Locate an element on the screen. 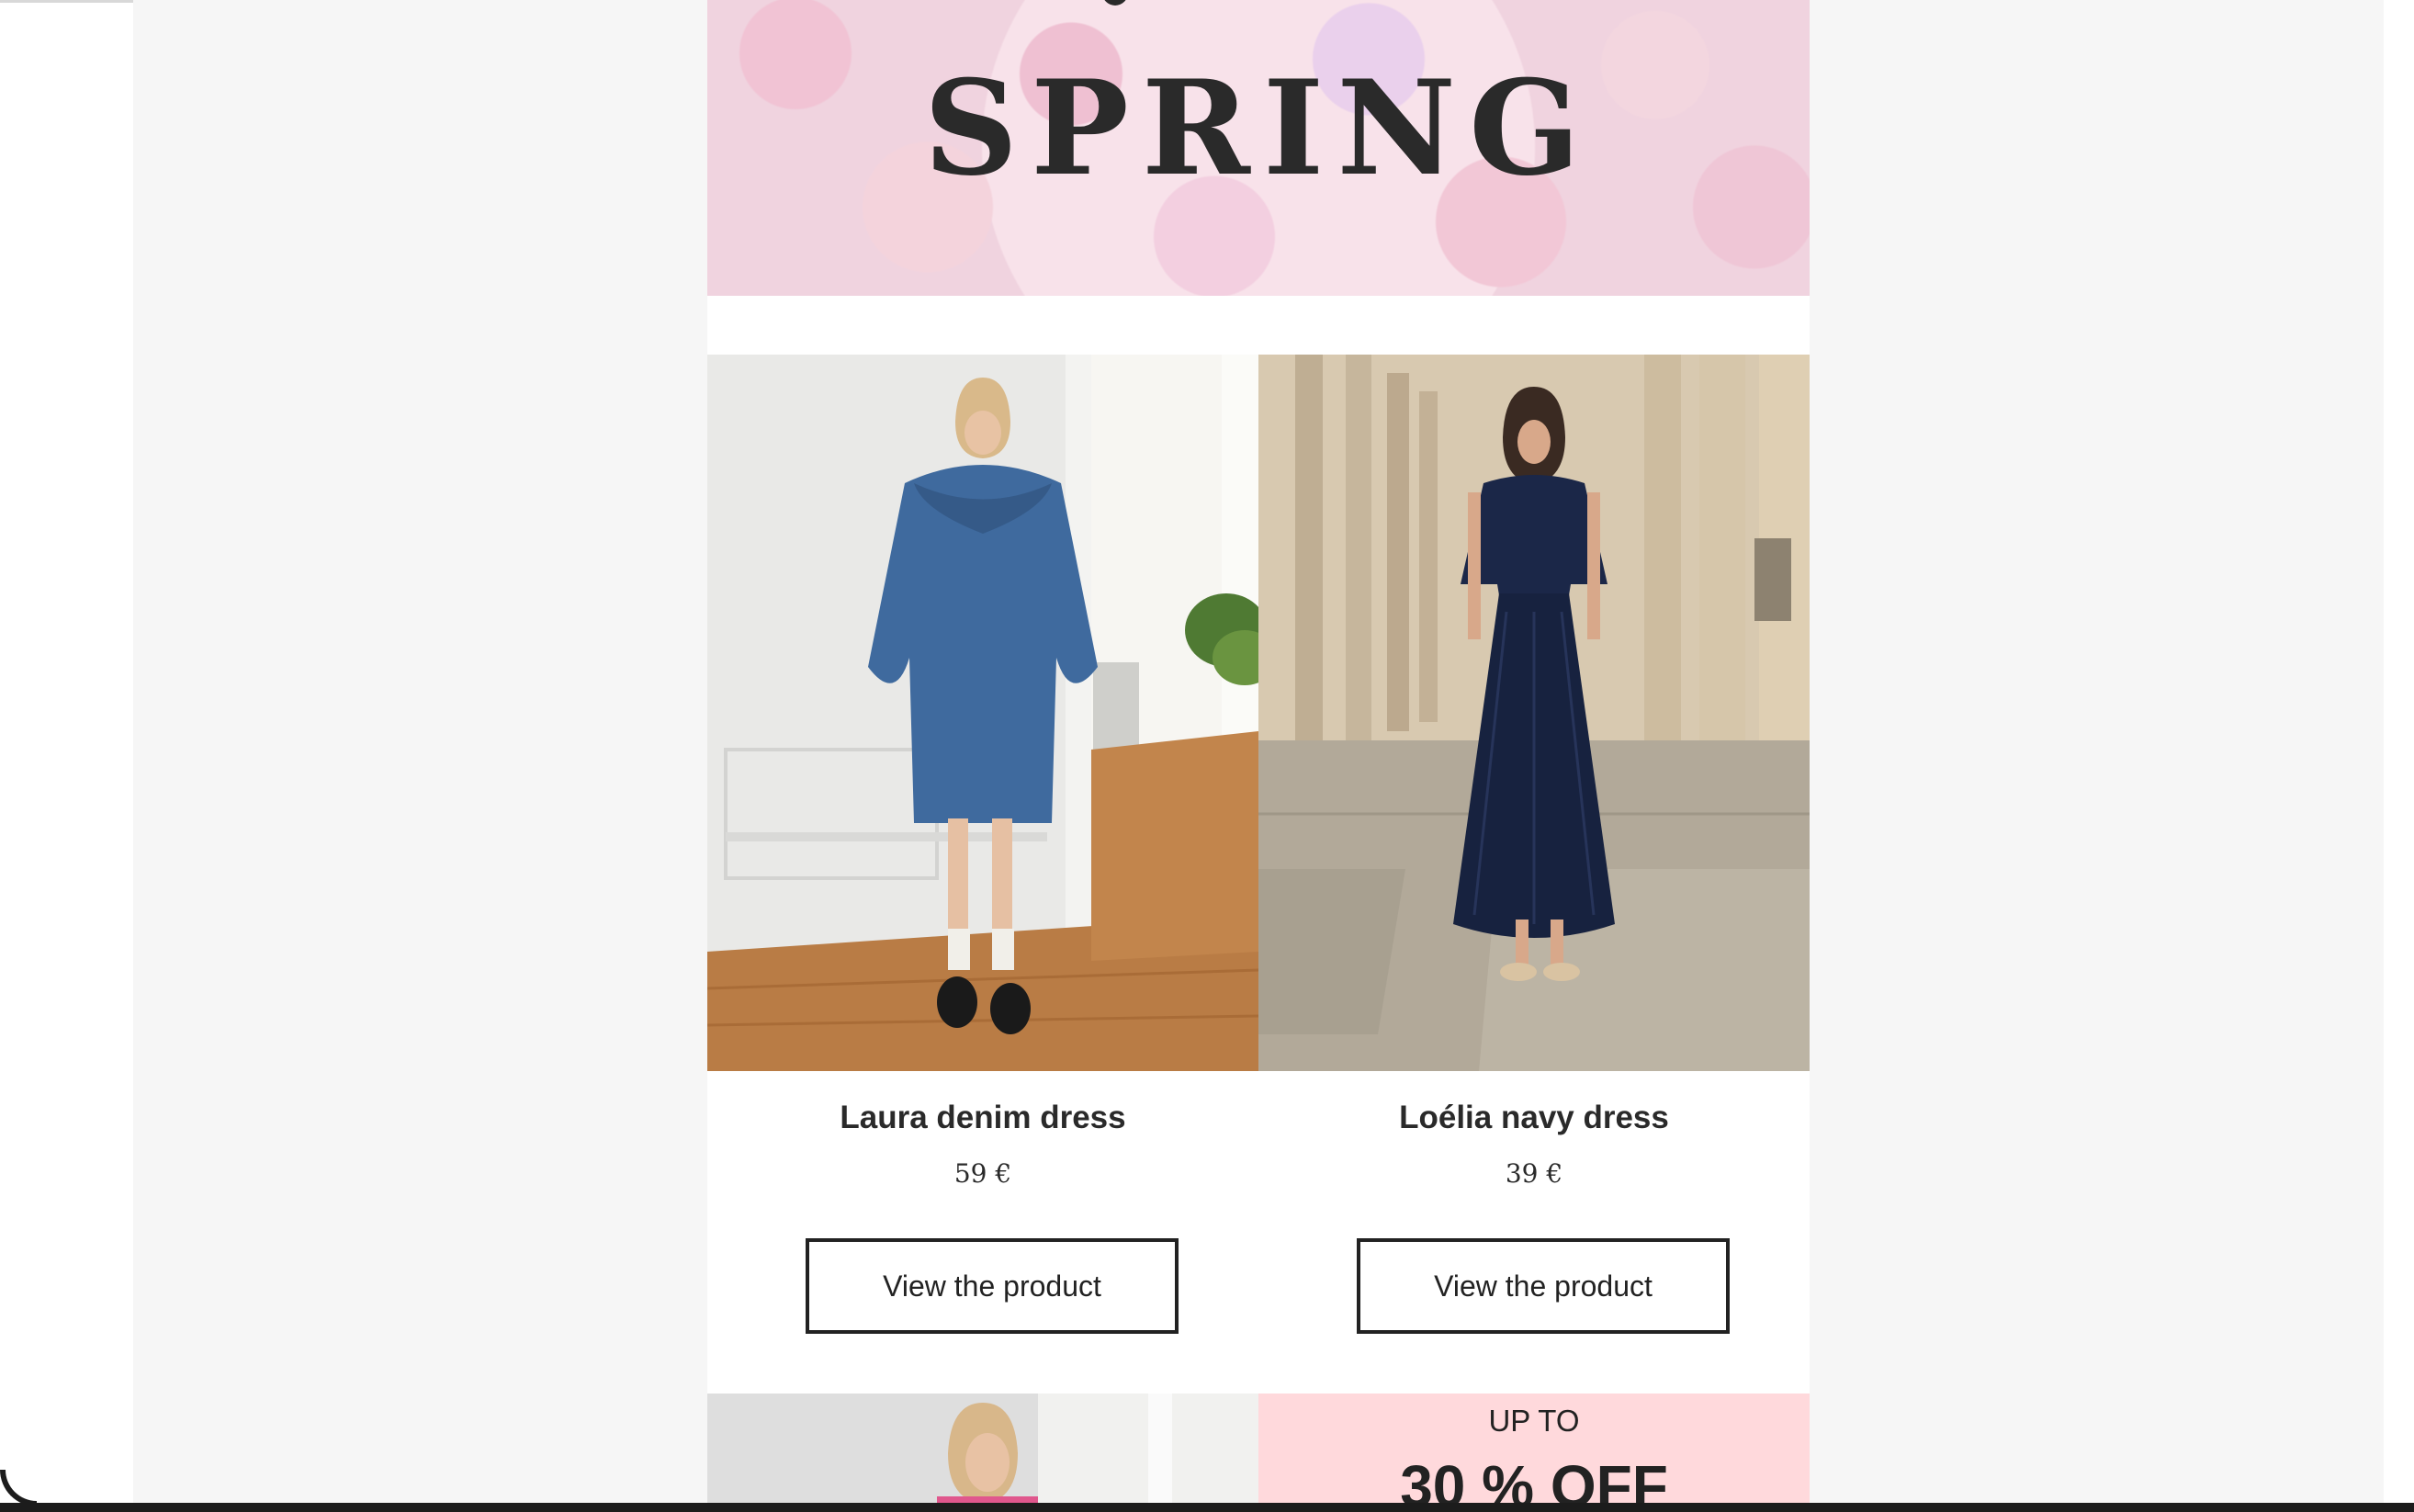 This screenshot has height=1512, width=2414. promo-line-2: 30 % OFF is located at coordinates (1534, 1479).